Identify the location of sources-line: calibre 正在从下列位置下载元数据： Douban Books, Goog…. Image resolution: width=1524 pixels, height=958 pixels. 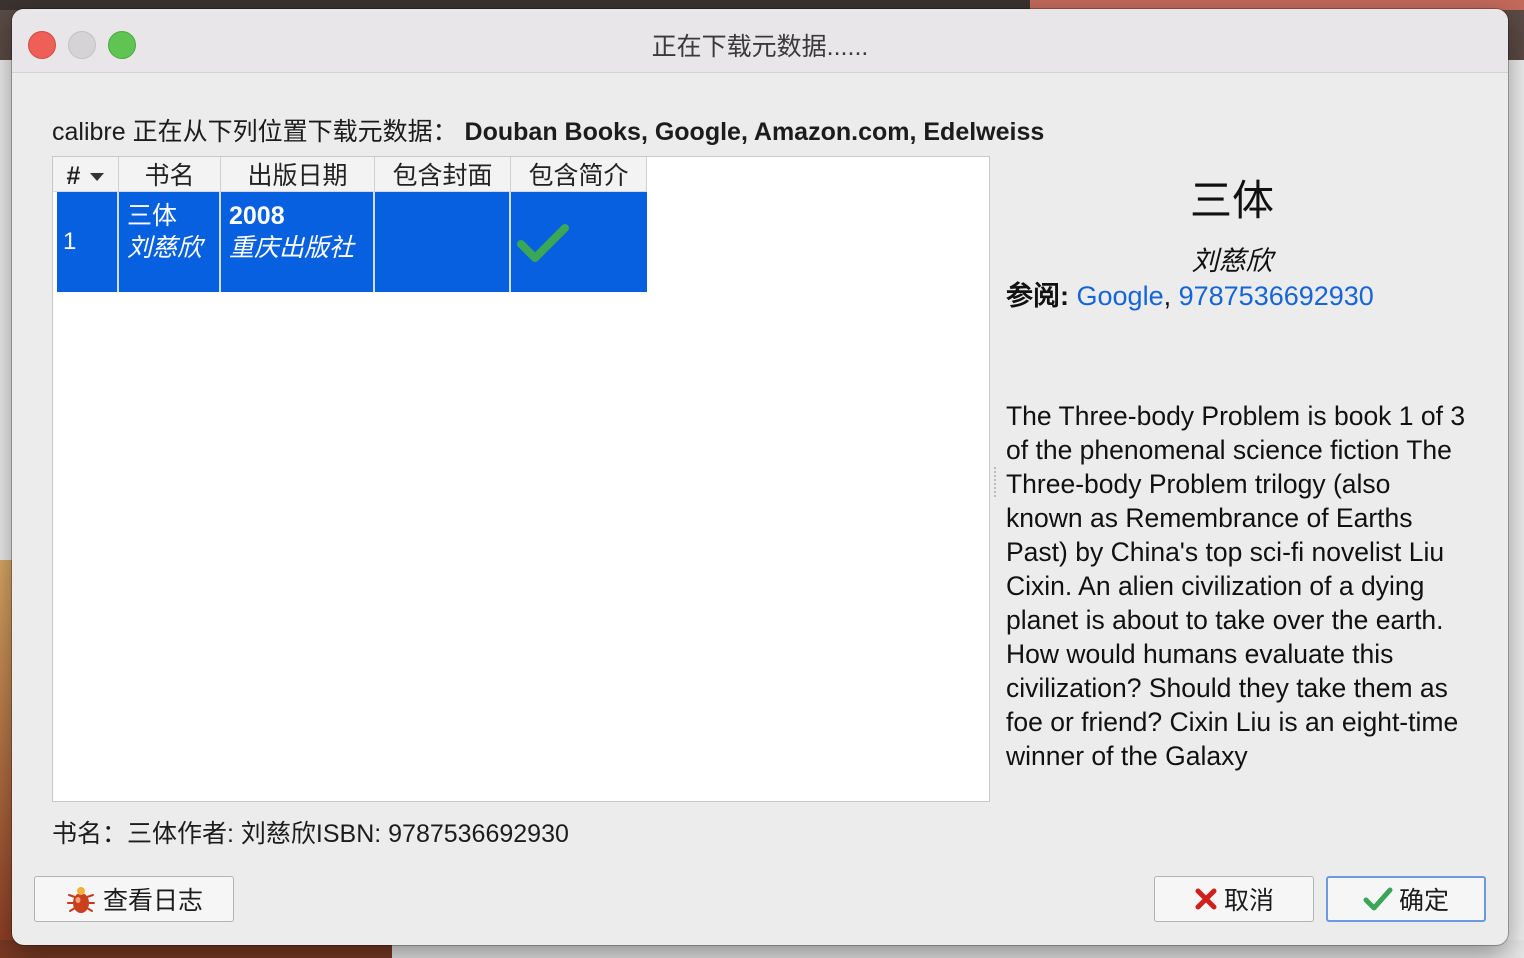
(548, 130).